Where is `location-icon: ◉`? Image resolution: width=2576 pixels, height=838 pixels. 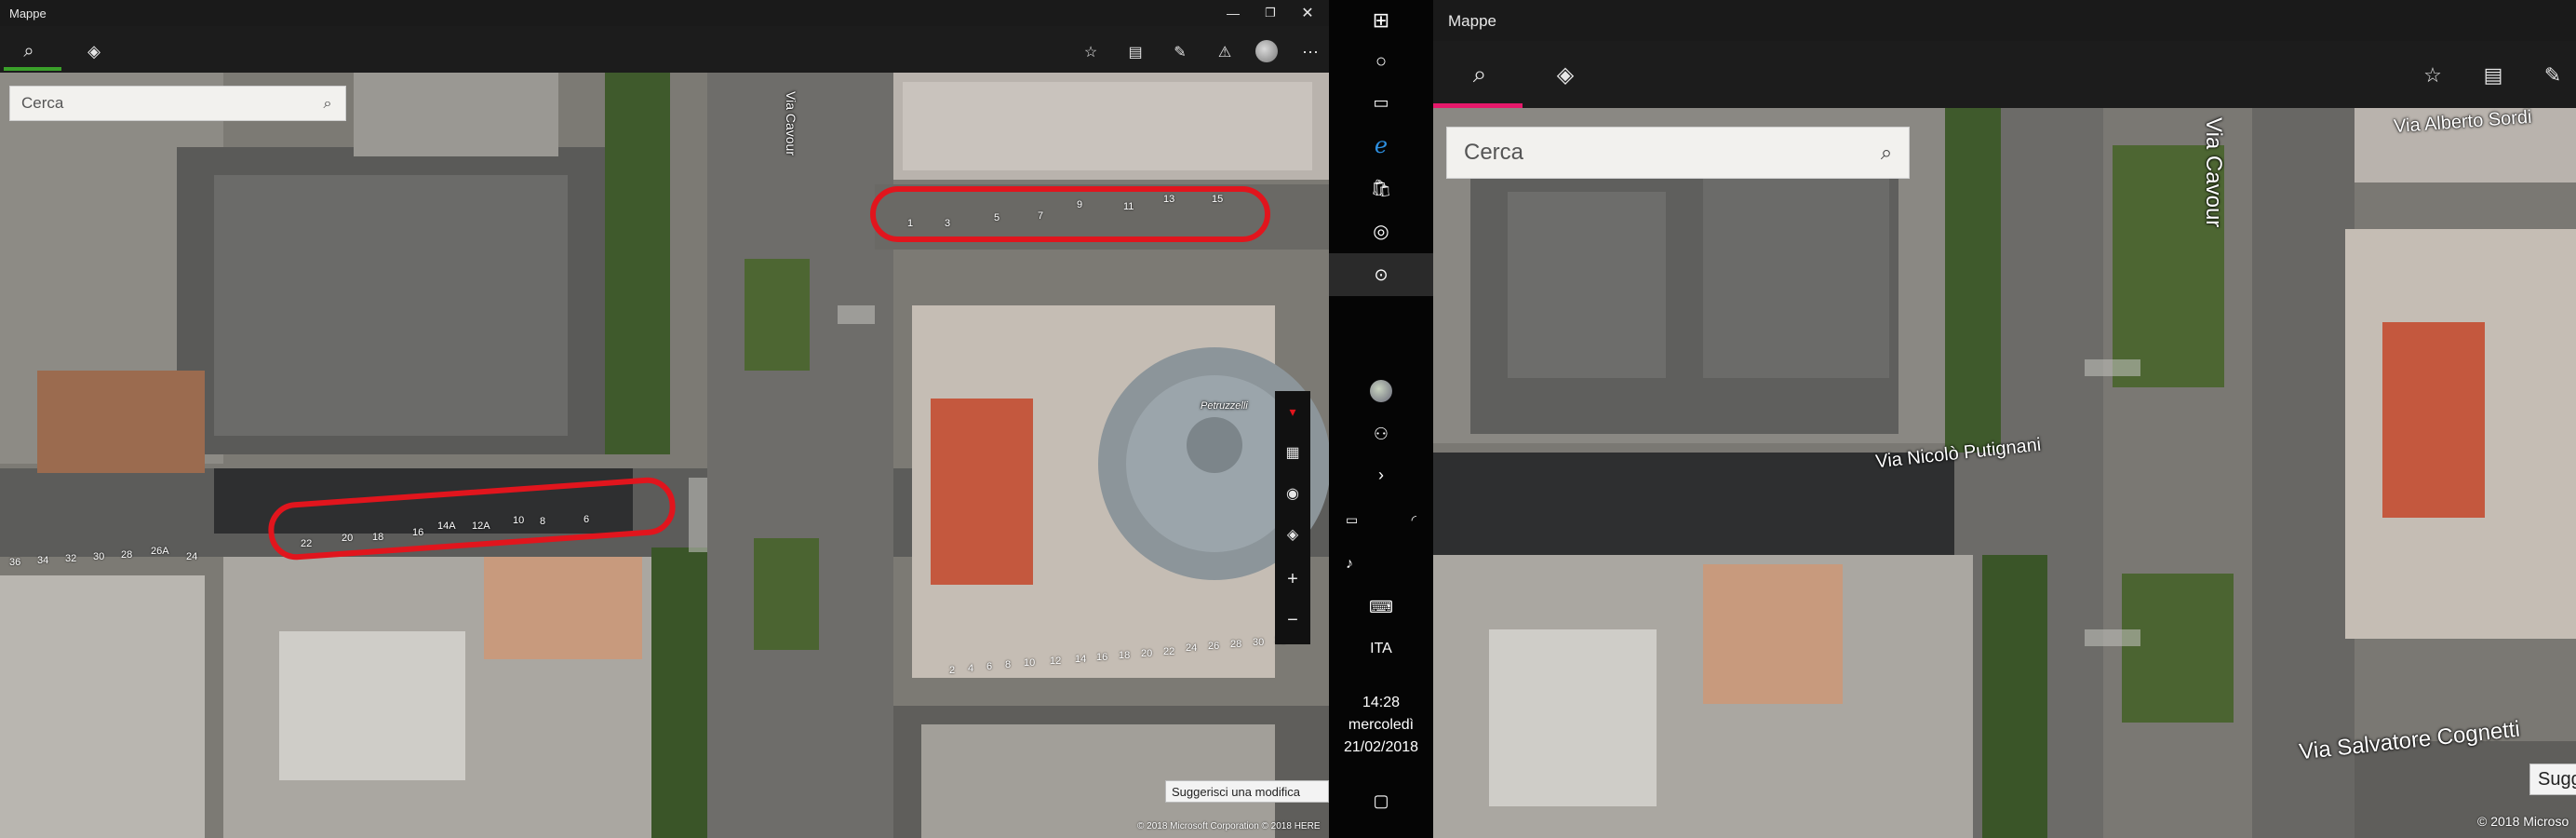 location-icon: ◉ is located at coordinates (1292, 494).